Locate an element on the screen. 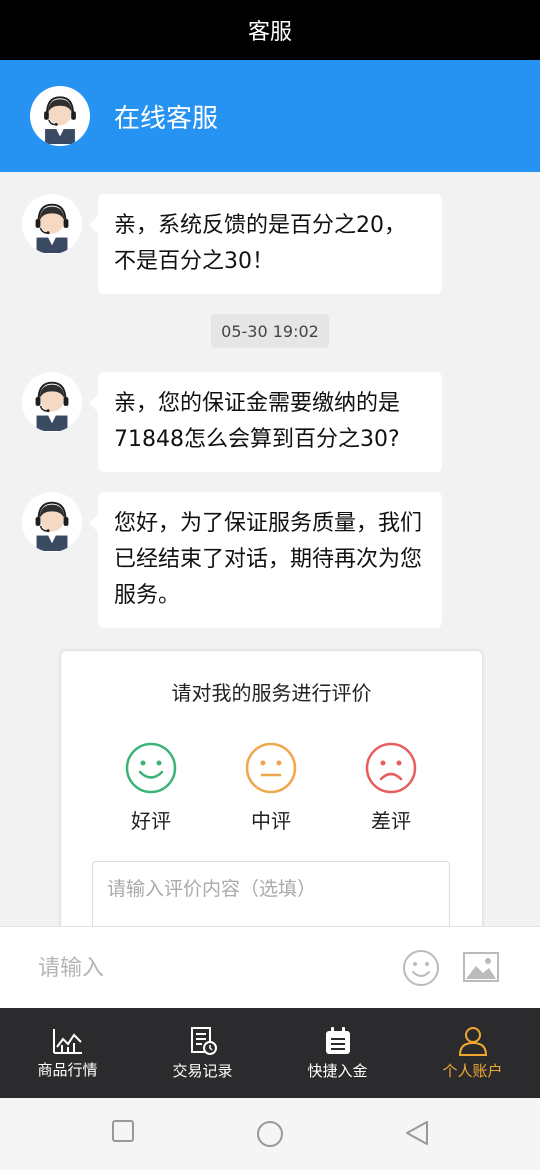  chat-title: 在线客服 is located at coordinates (166, 118).